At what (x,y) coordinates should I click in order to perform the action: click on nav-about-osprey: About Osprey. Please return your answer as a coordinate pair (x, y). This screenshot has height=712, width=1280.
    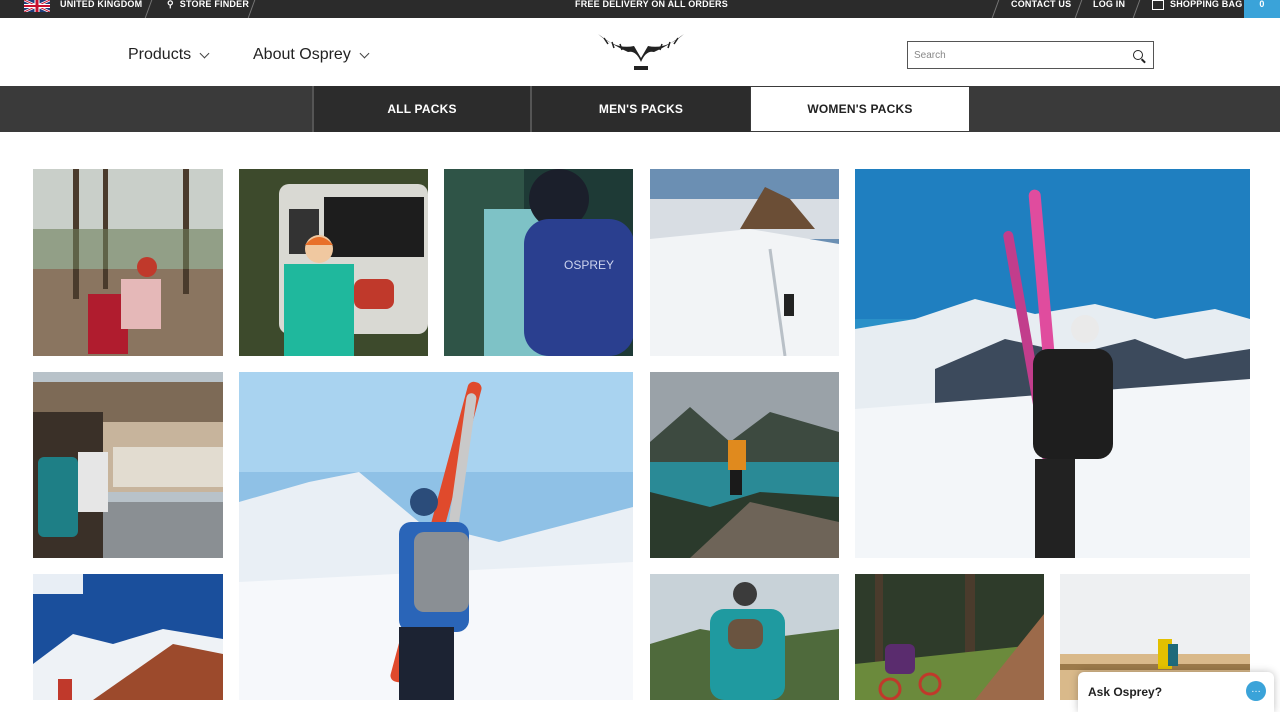
    Looking at the image, I should click on (311, 55).